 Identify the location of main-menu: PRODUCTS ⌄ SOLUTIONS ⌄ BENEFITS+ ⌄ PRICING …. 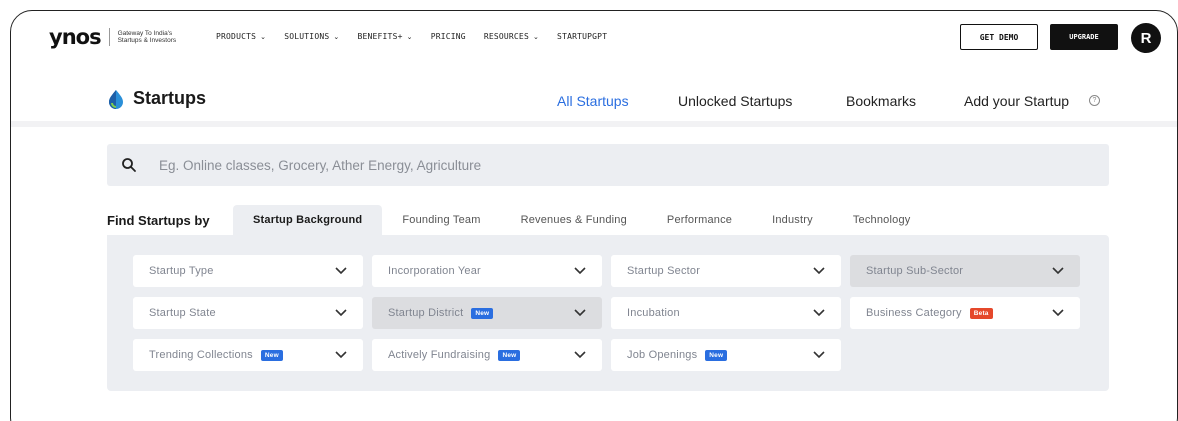
(420, 36).